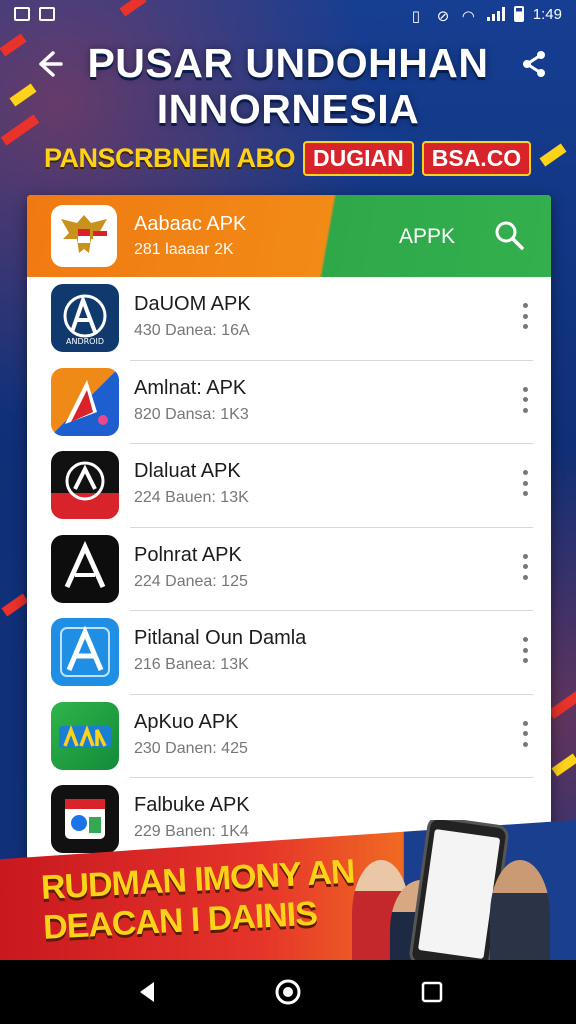  What do you see at coordinates (191, 748) in the screenshot?
I see `app-meta: 230 Danen: 425` at bounding box center [191, 748].